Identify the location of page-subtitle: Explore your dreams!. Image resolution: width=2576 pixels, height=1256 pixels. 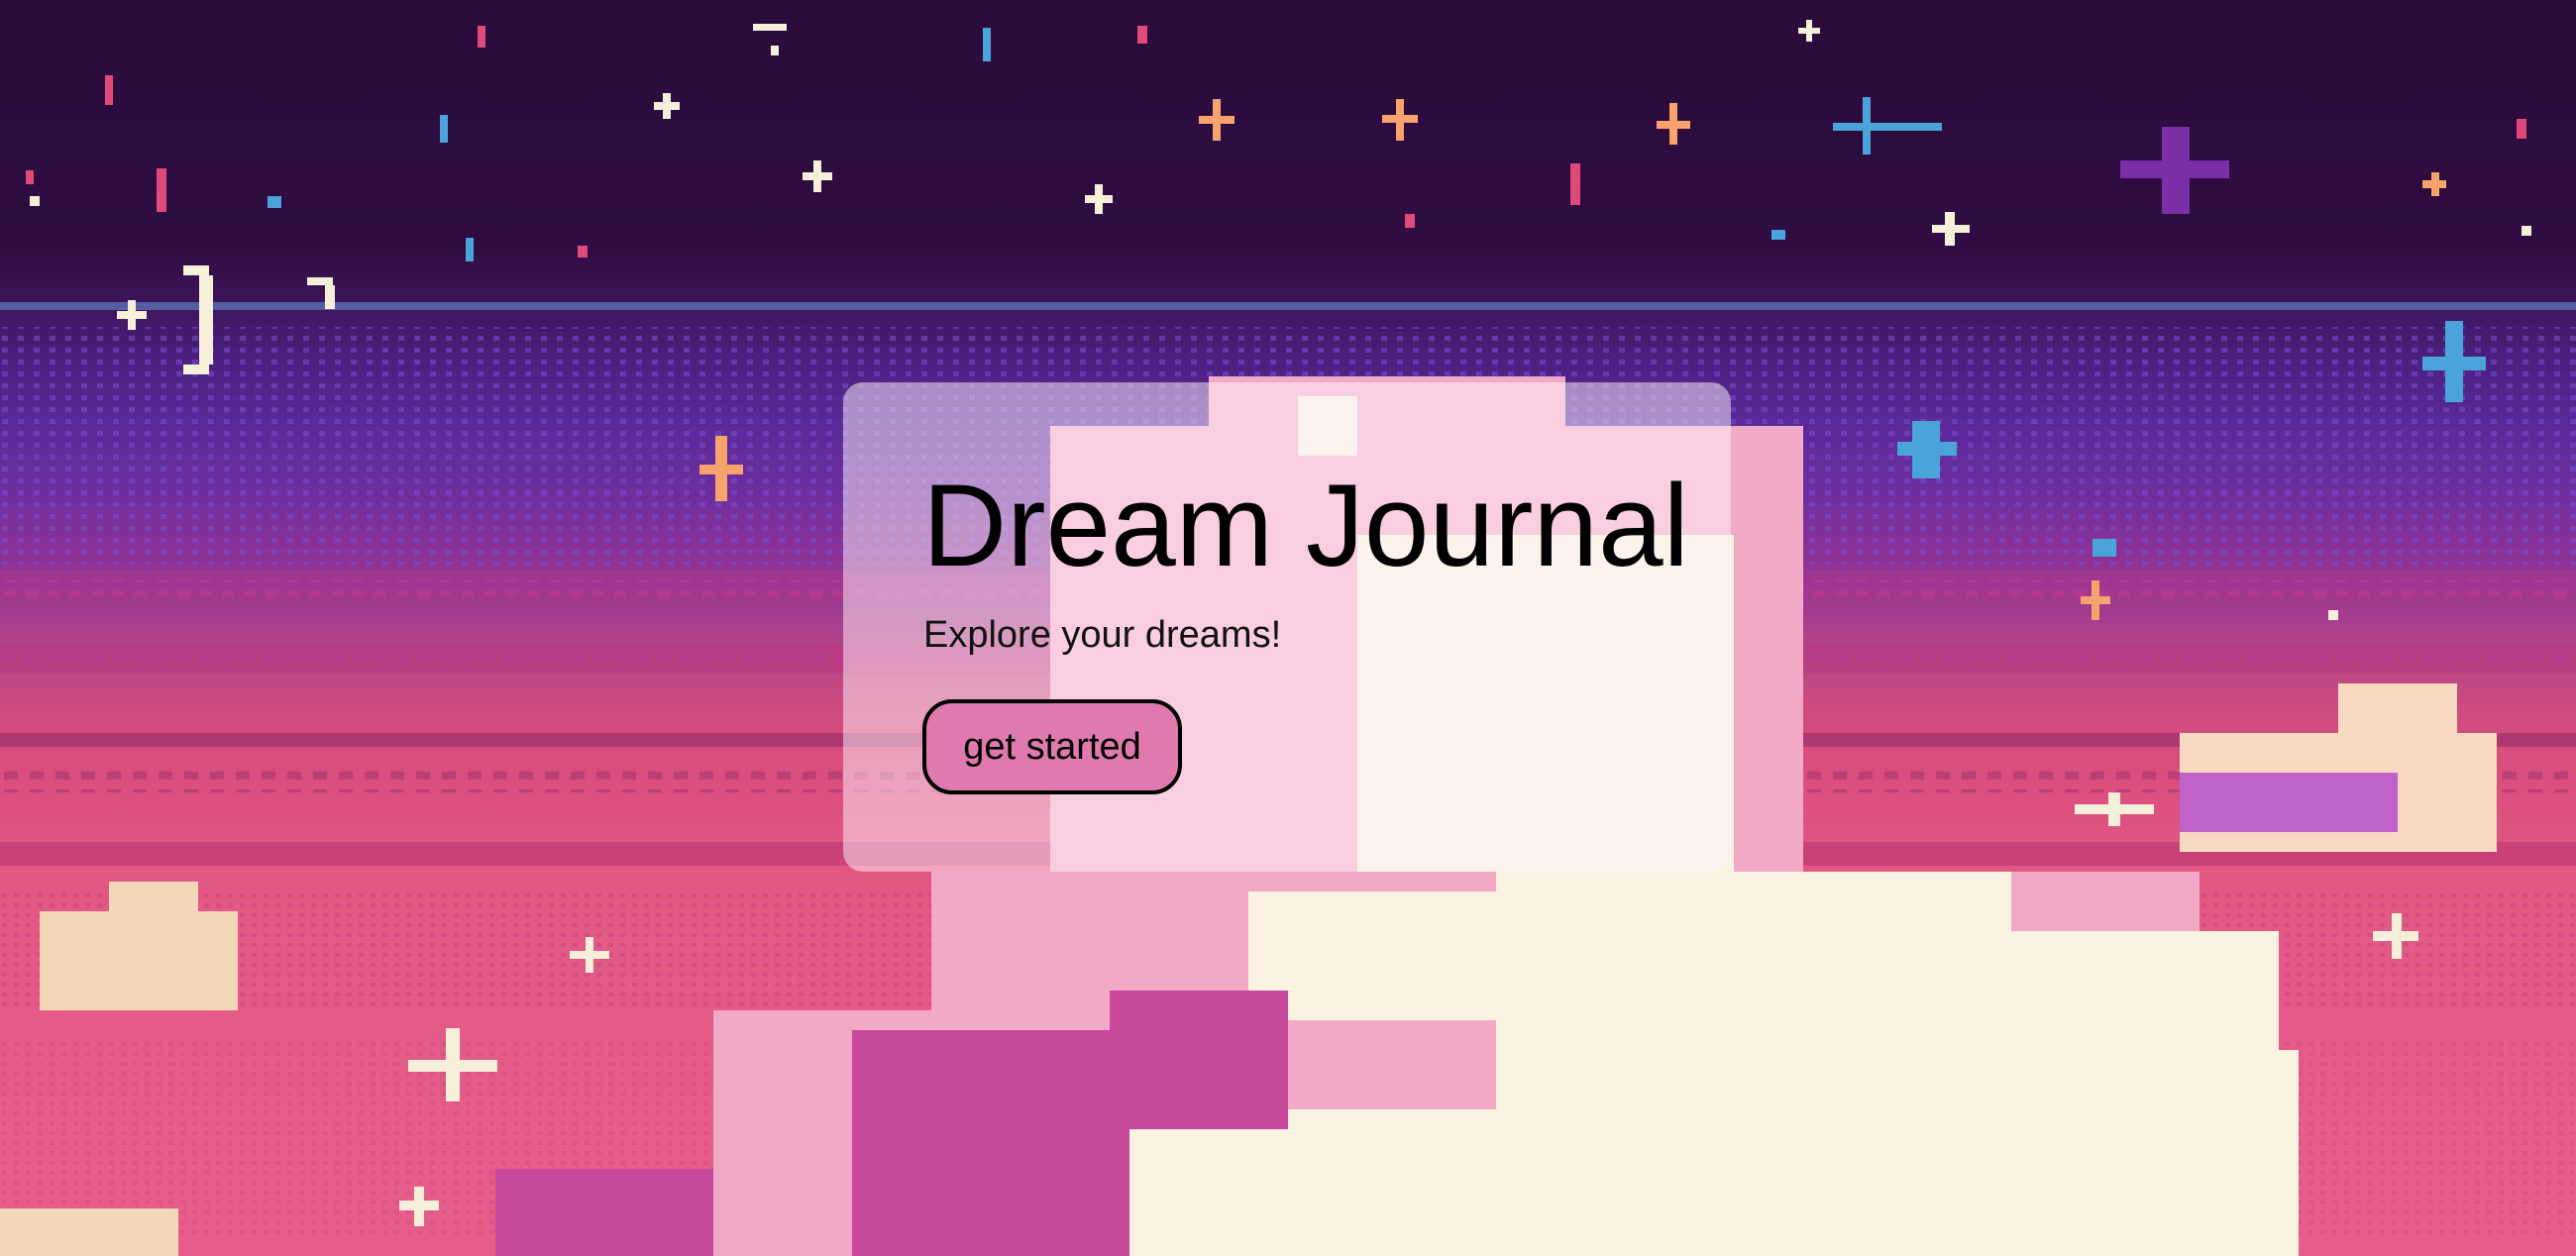
(1102, 635).